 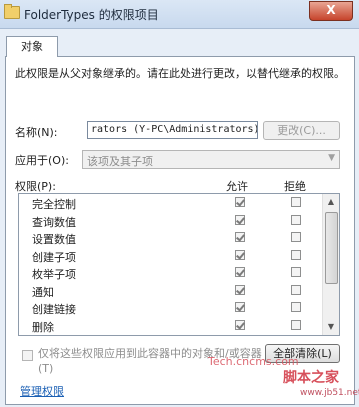 What do you see at coordinates (211, 159) in the screenshot?
I see `apply-to-select: 该项及其子项 ▼` at bounding box center [211, 159].